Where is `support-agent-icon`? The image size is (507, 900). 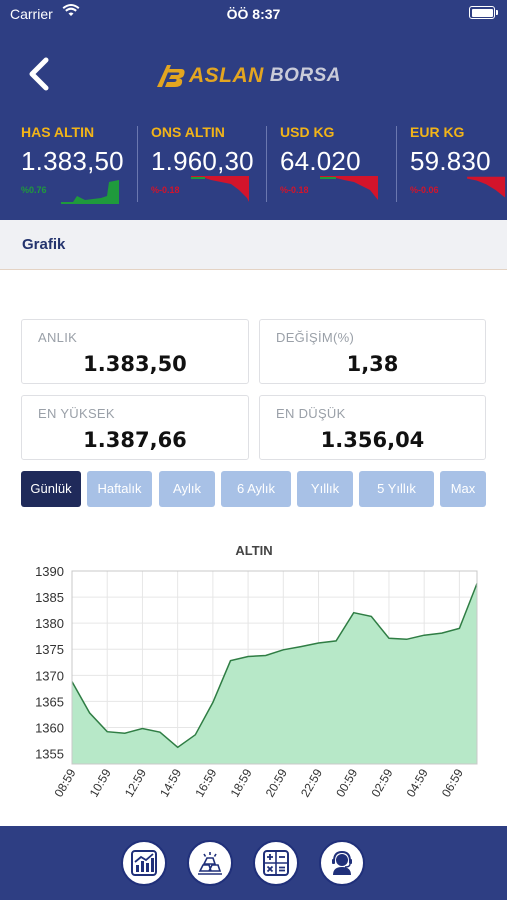 support-agent-icon is located at coordinates (342, 862).